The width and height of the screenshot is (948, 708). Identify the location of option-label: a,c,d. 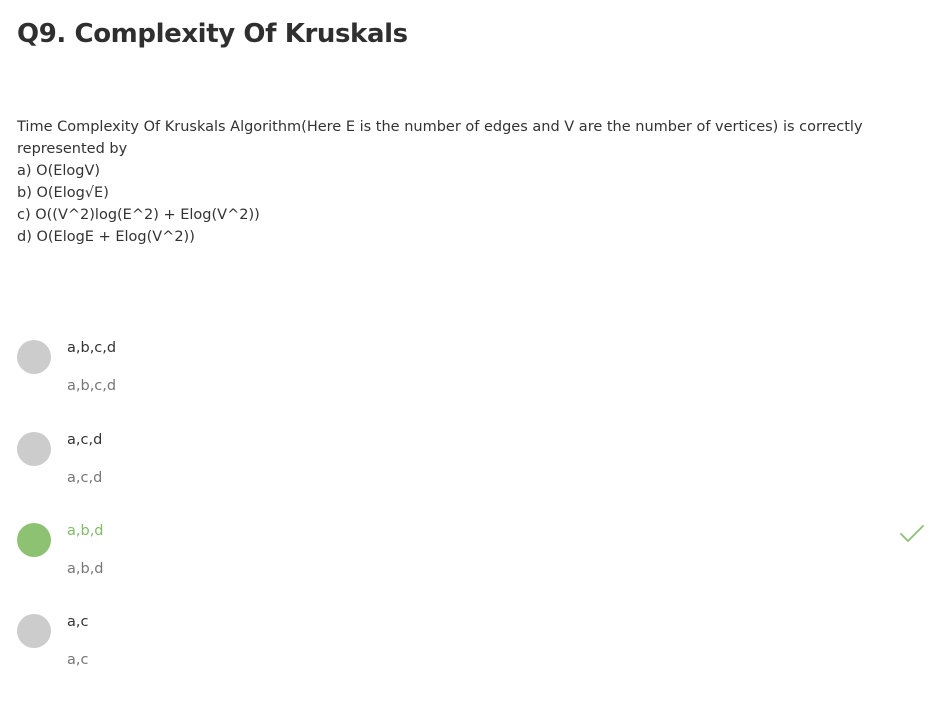
(85, 440).